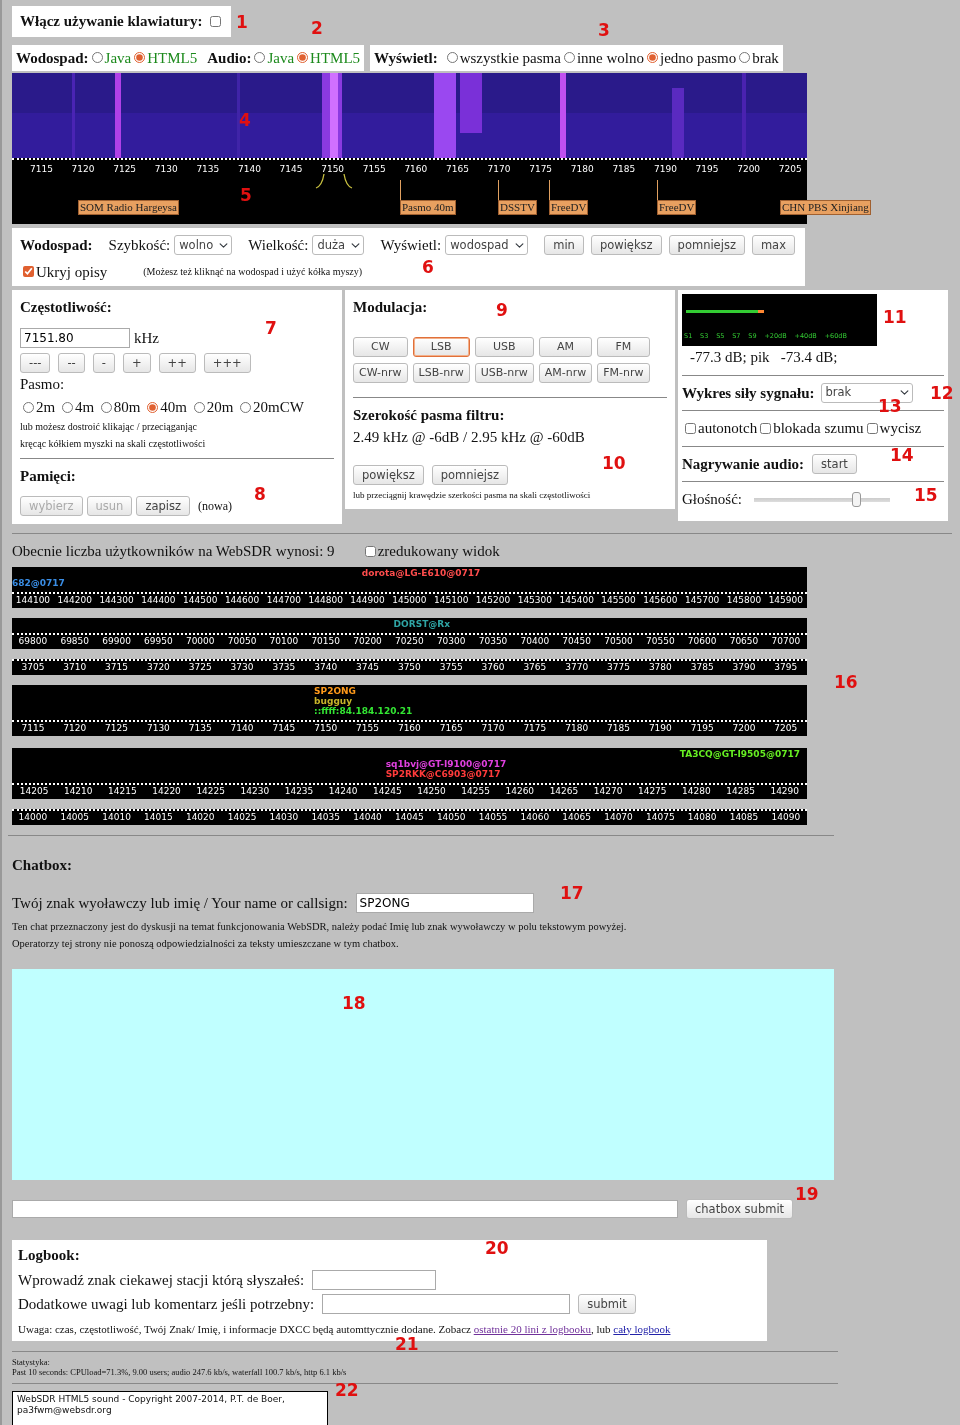 The width and height of the screenshot is (960, 1425). Describe the element at coordinates (786, 666) in the screenshot. I see `scale-label: 3795` at that location.